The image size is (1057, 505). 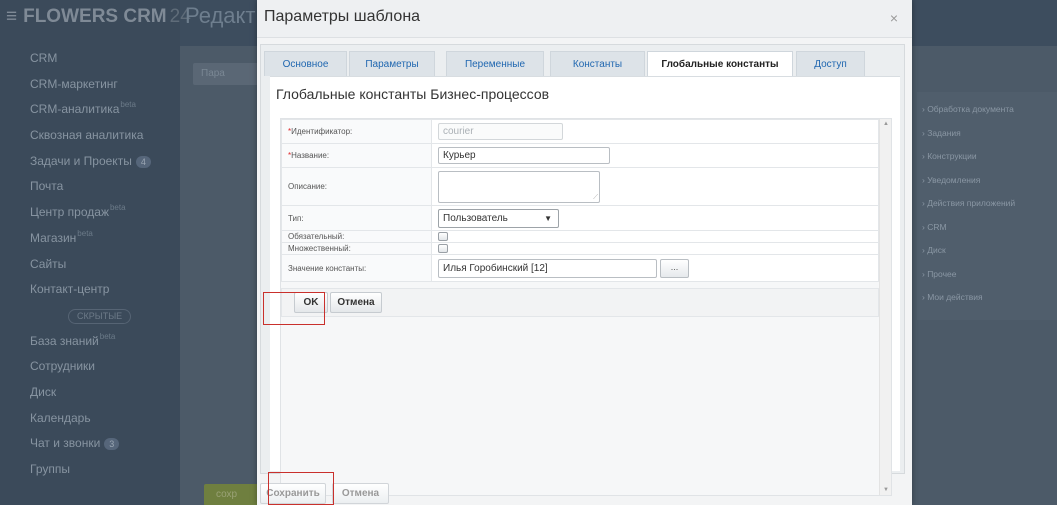 I want to click on form-cancel-button: Отмена, so click(x=356, y=302).